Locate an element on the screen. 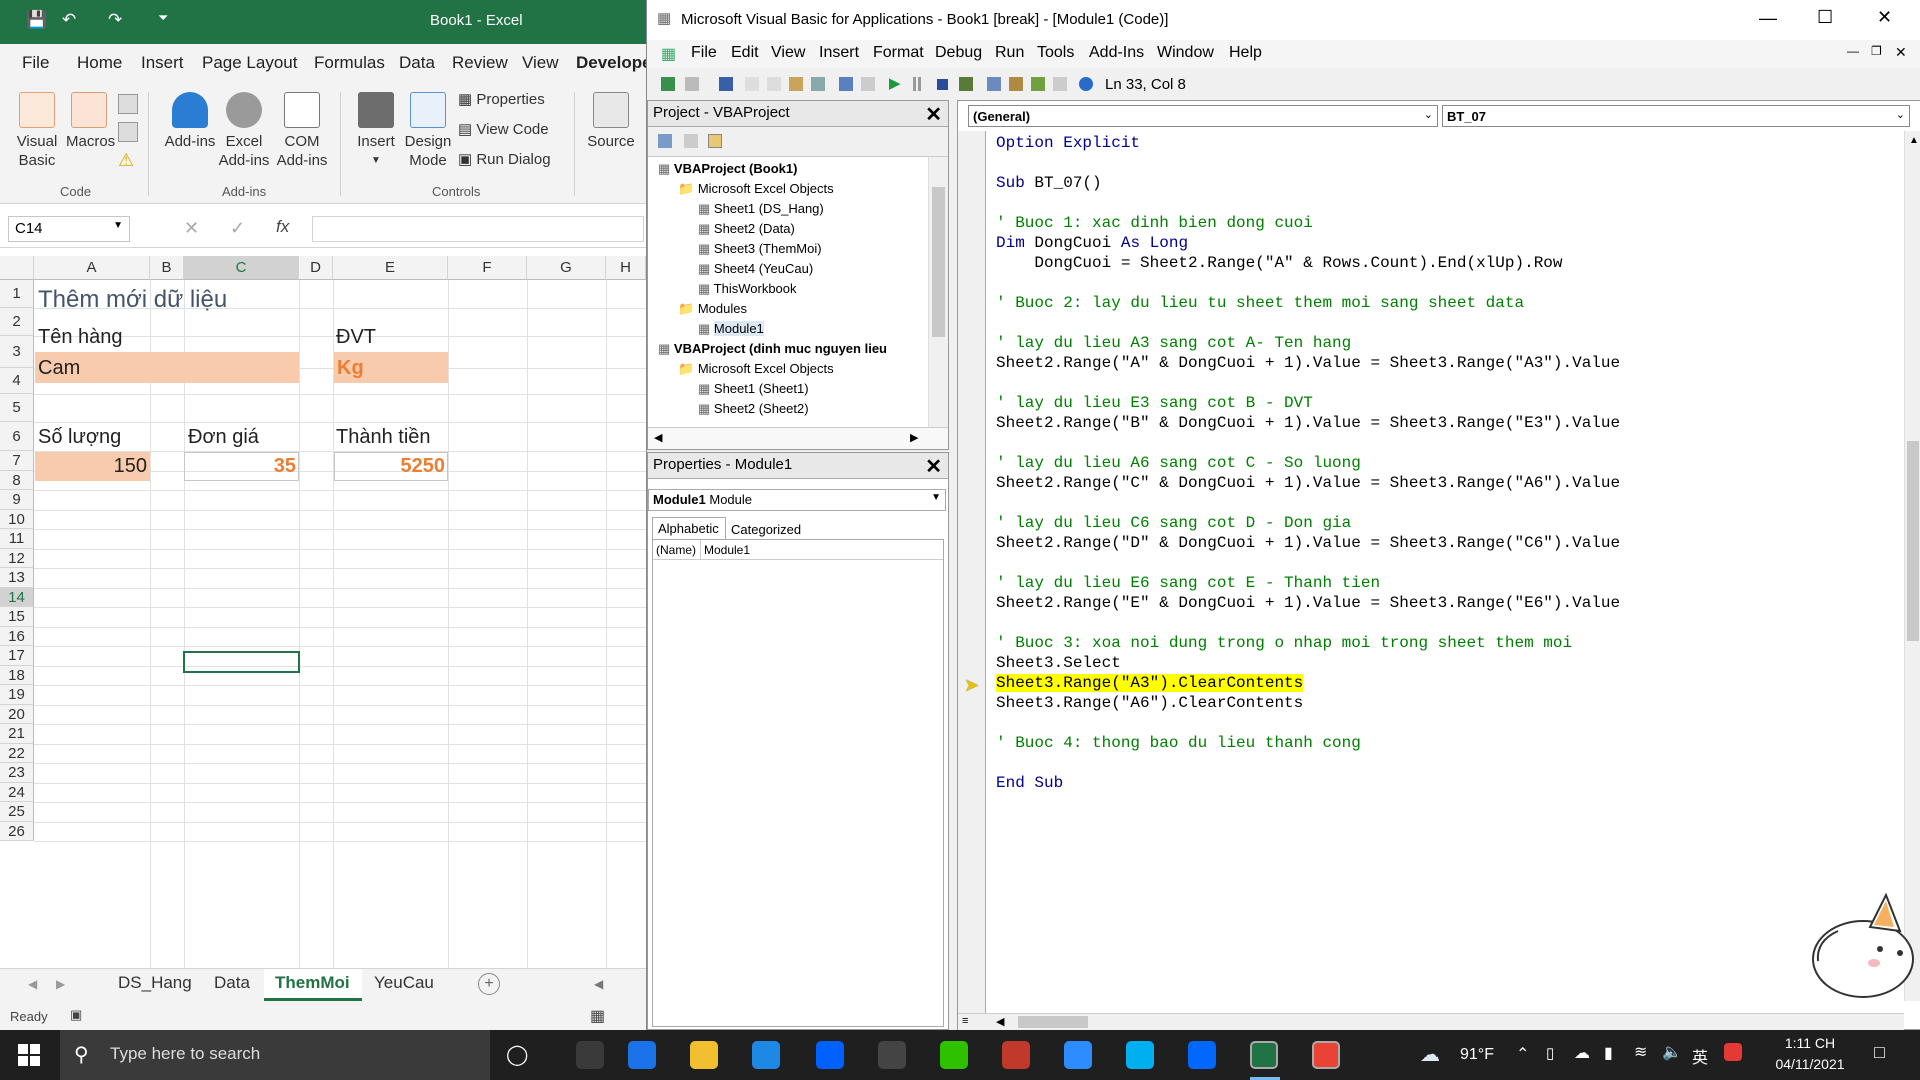  onedrive-icon: ☁ is located at coordinates (1582, 1053).